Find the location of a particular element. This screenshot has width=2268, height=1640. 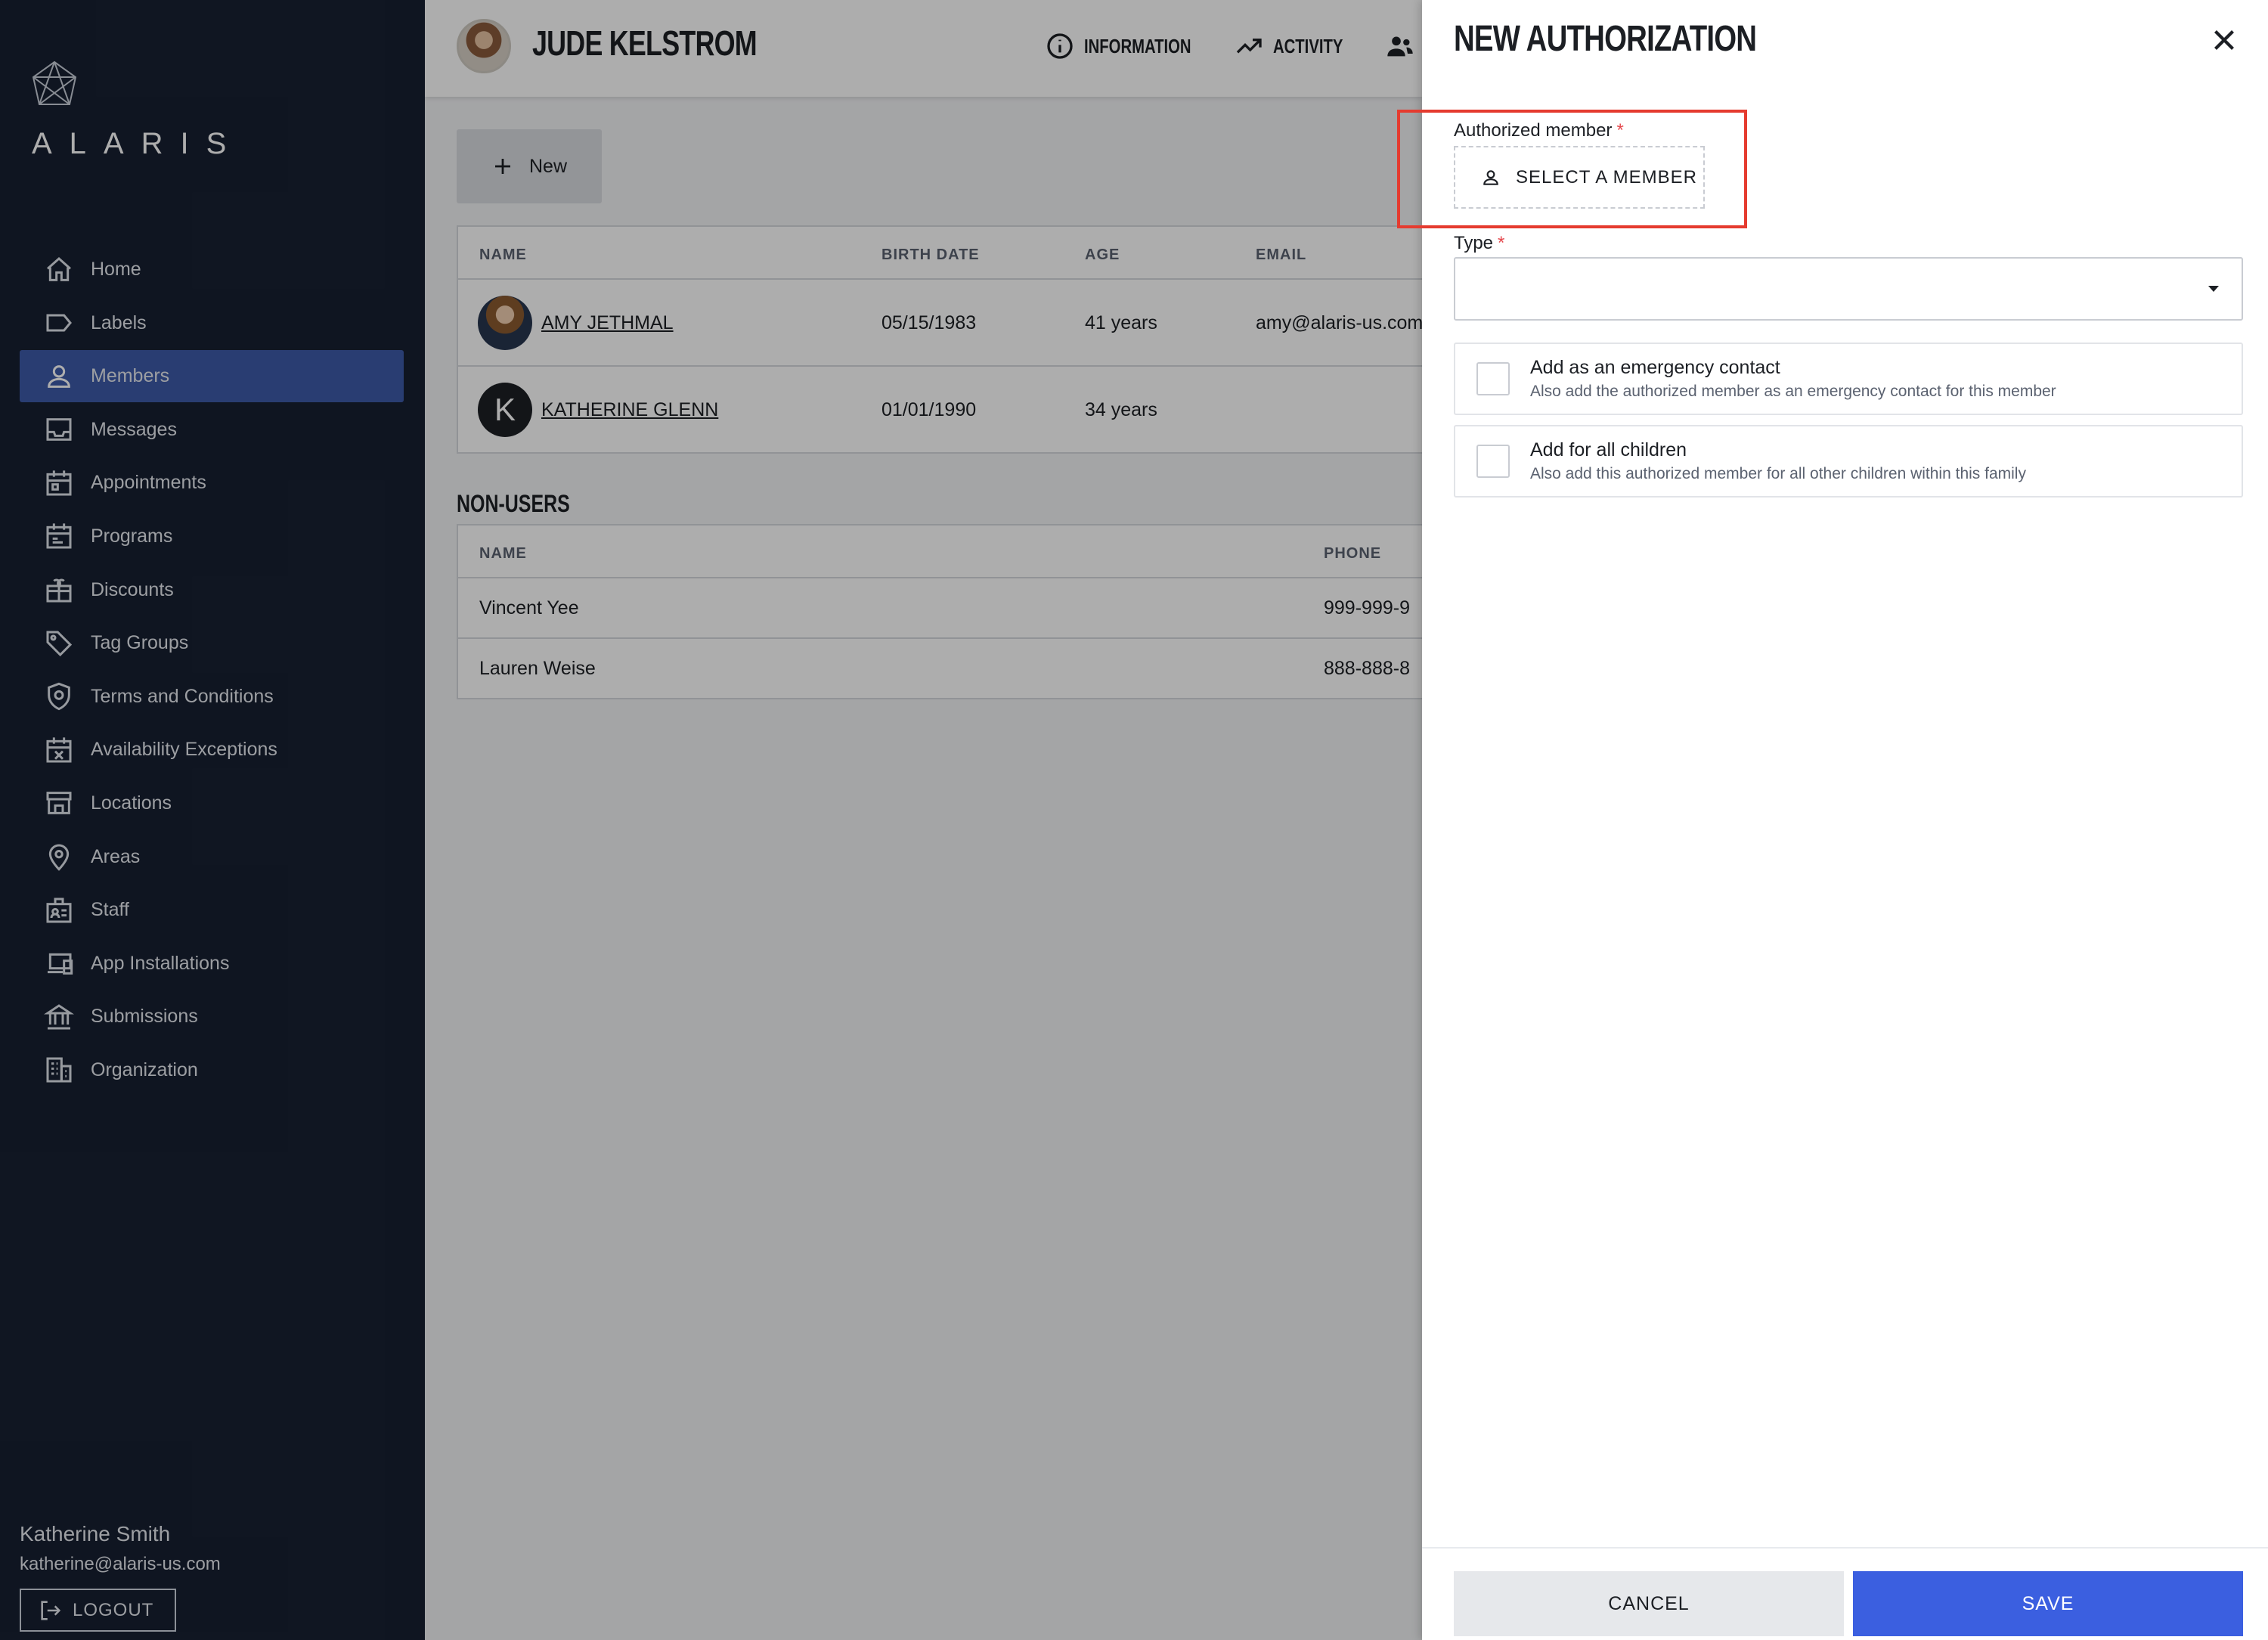

panel-title: NEW AUTHORIZATION is located at coordinates (1606, 39).